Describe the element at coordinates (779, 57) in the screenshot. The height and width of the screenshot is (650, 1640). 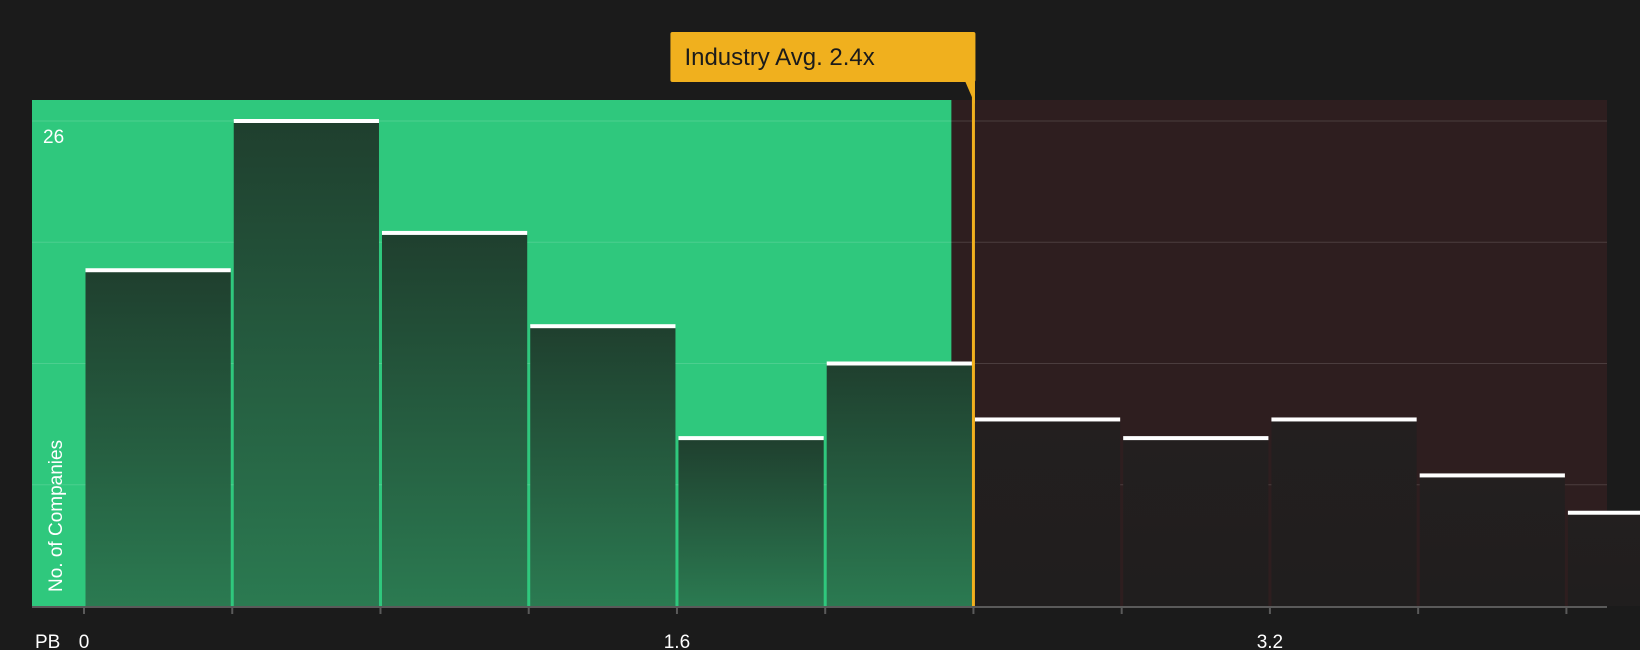
I see `industry-average-label: Industry Avg. 2.4x` at that location.